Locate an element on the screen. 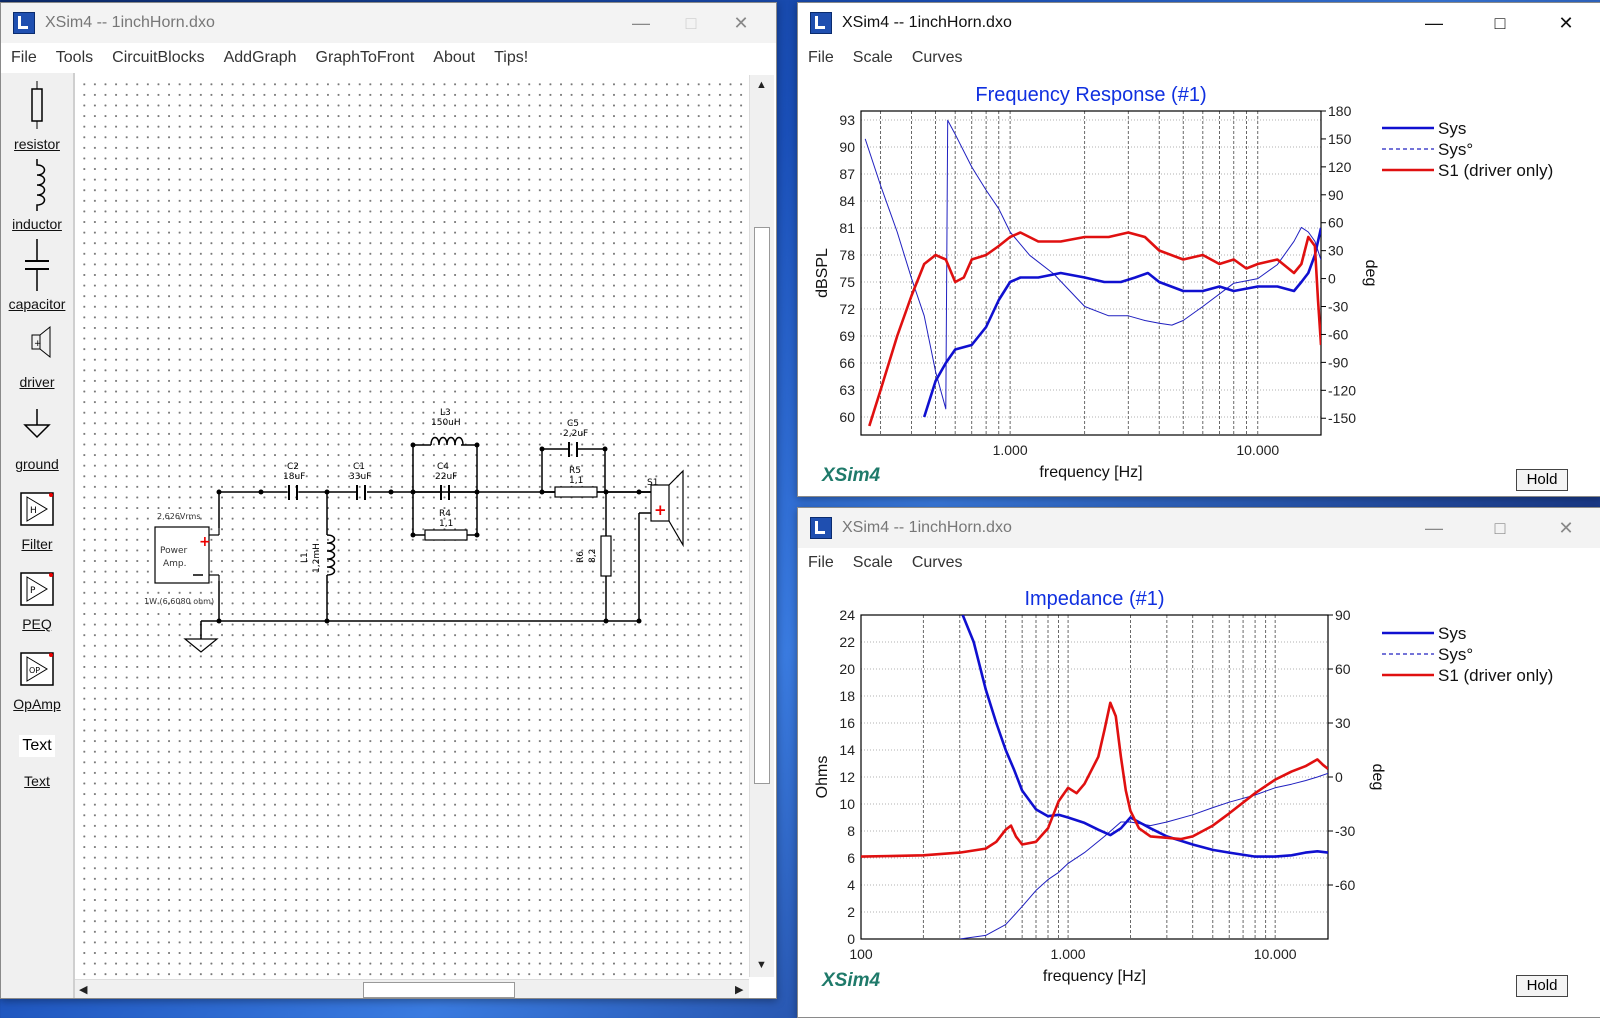 The width and height of the screenshot is (1600, 1018). y2-tick-label: -120 is located at coordinates (1342, 390).